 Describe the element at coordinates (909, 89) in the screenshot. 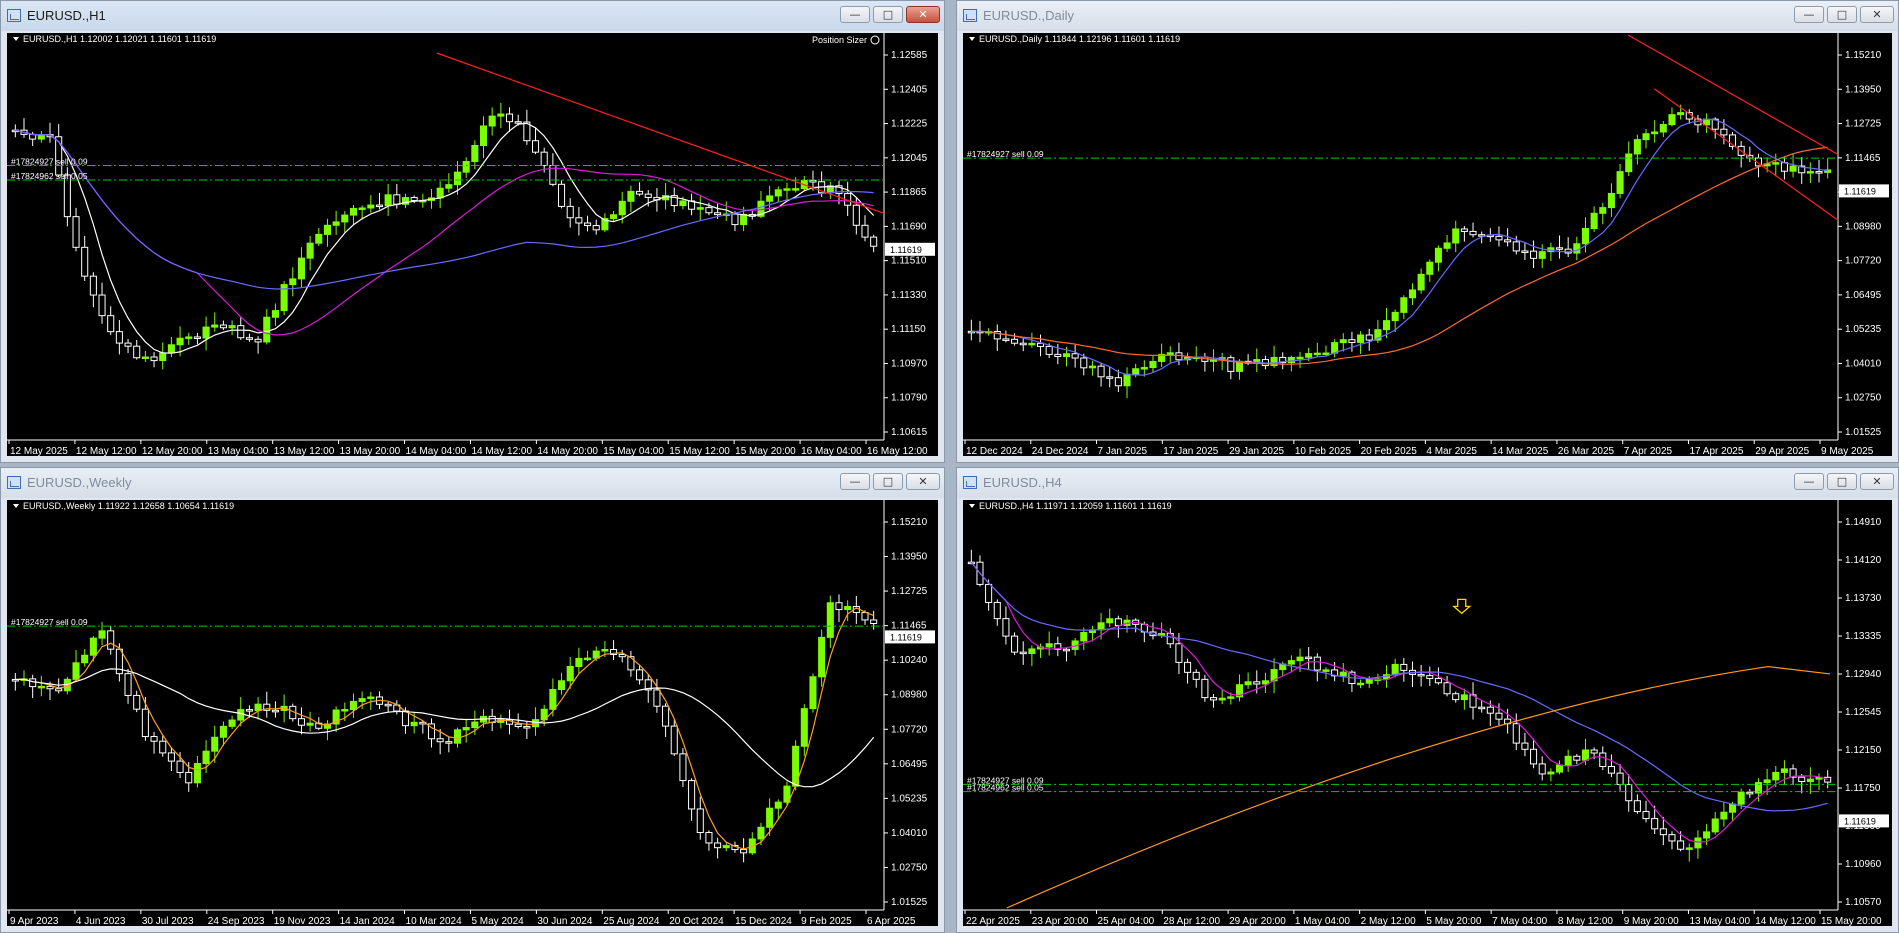

I see `price-tick-label: 1.12405` at that location.